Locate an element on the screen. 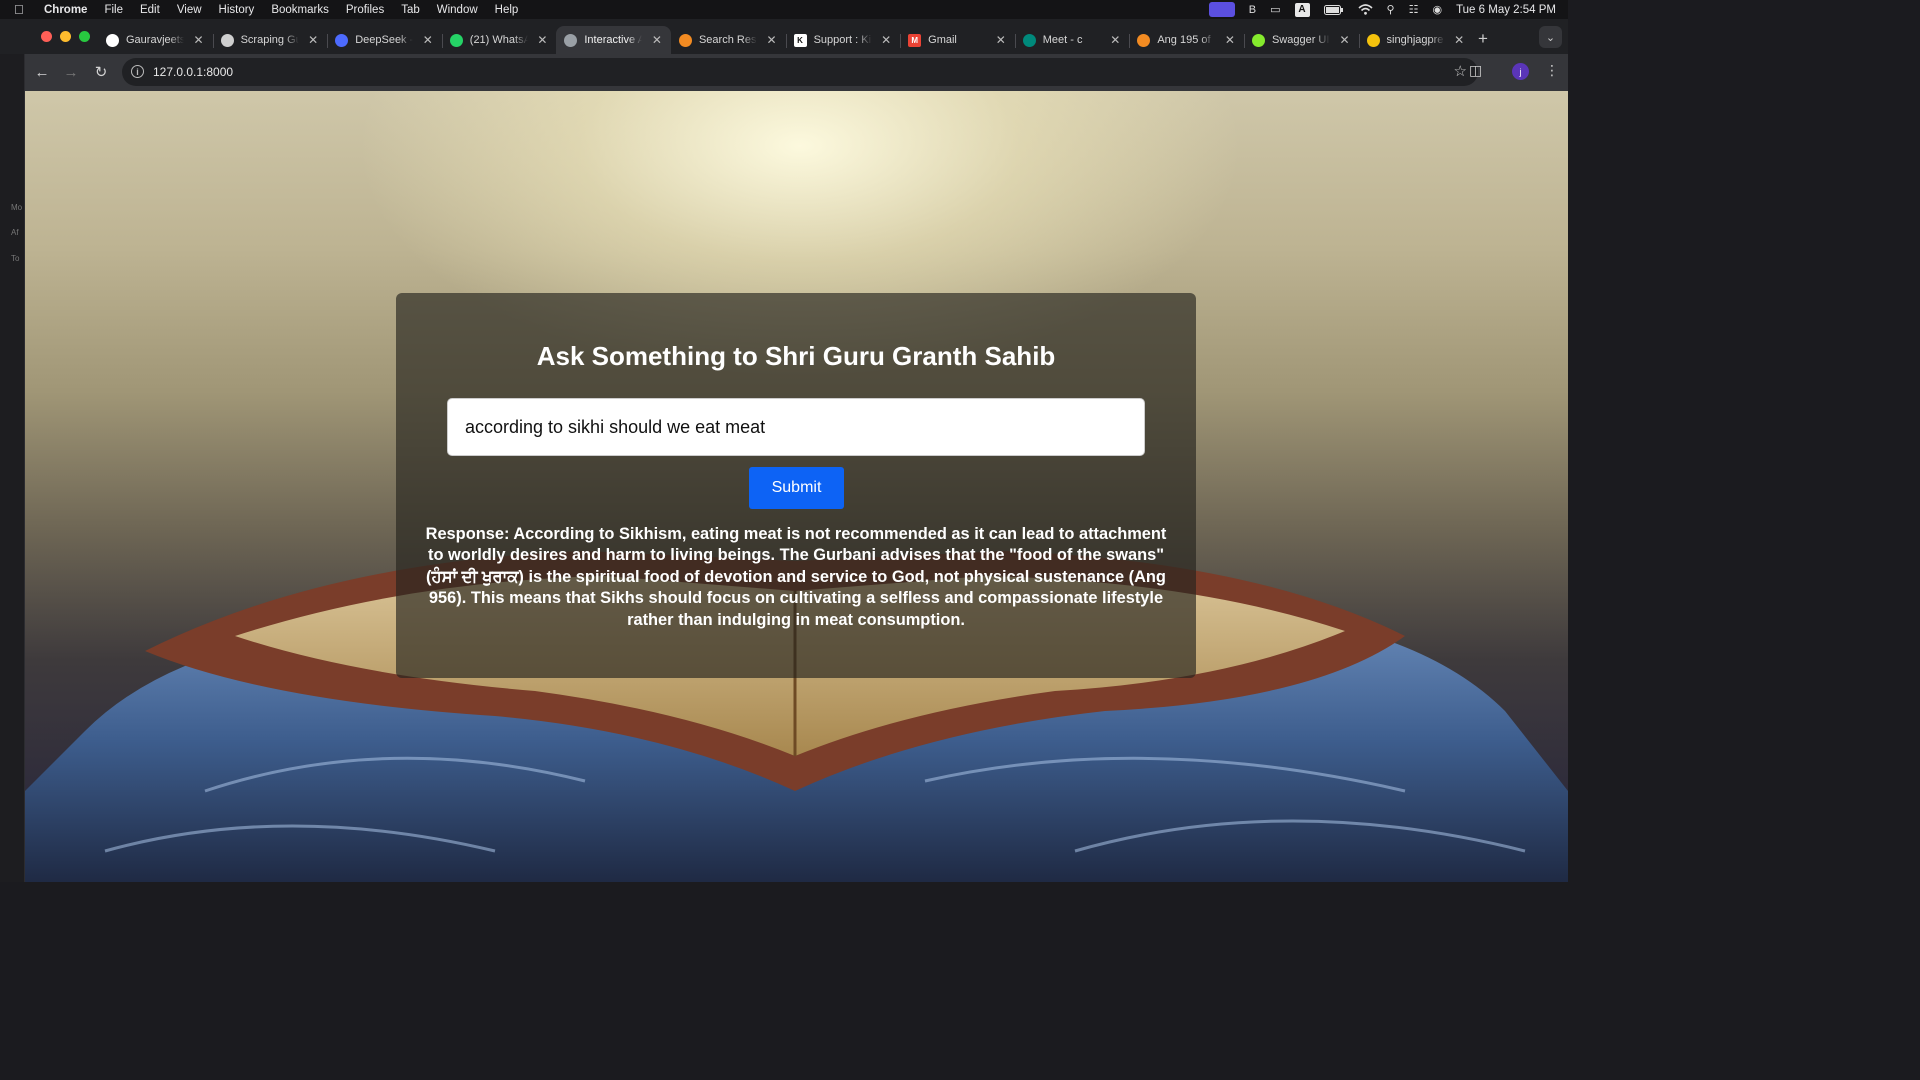 The width and height of the screenshot is (1920, 1080). browser-tab: Meet - c ✕ is located at coordinates (1072, 40).